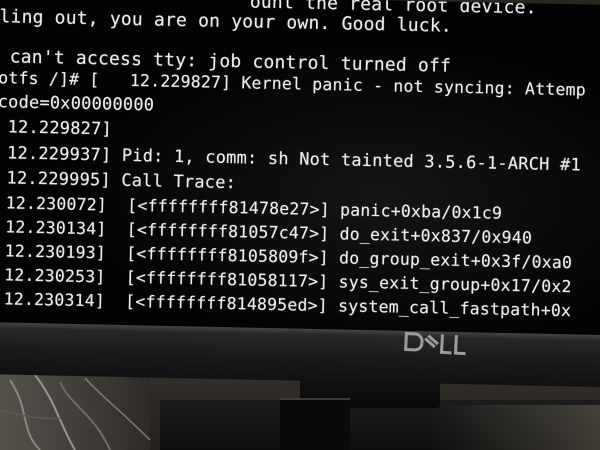 This screenshot has height=450, width=600. What do you see at coordinates (56, 128) in the screenshot?
I see `terminal-line: 12.229827]` at bounding box center [56, 128].